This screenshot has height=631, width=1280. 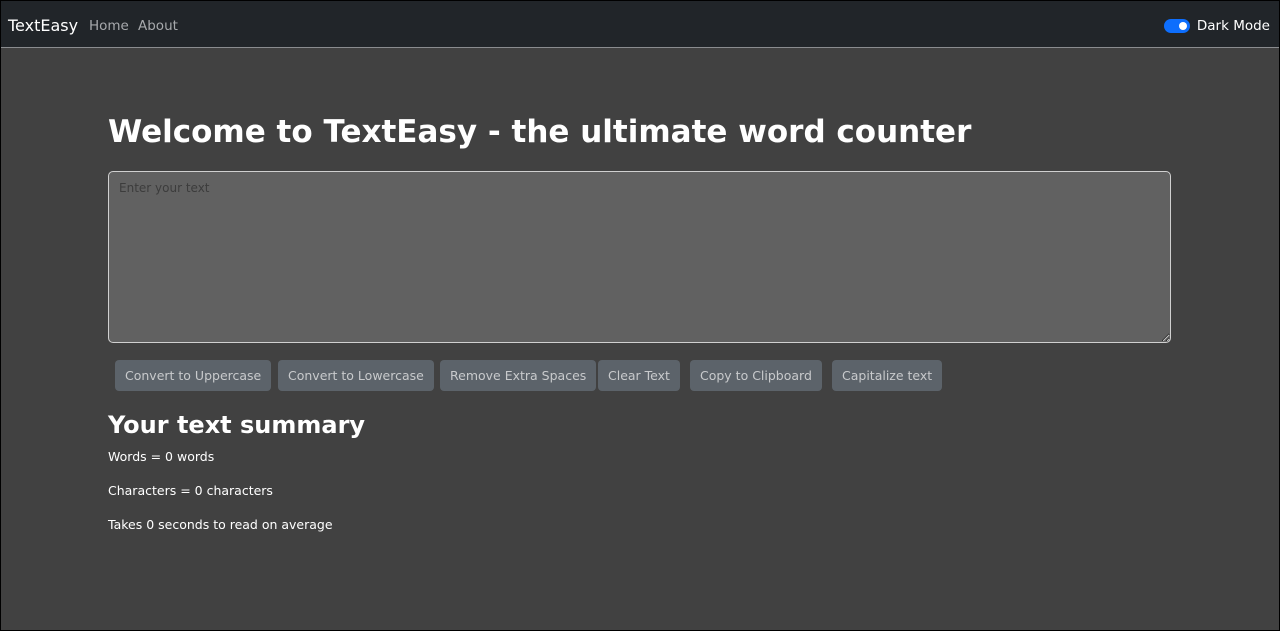 What do you see at coordinates (887, 375) in the screenshot?
I see `capitalize-text-button: Capitalize text` at bounding box center [887, 375].